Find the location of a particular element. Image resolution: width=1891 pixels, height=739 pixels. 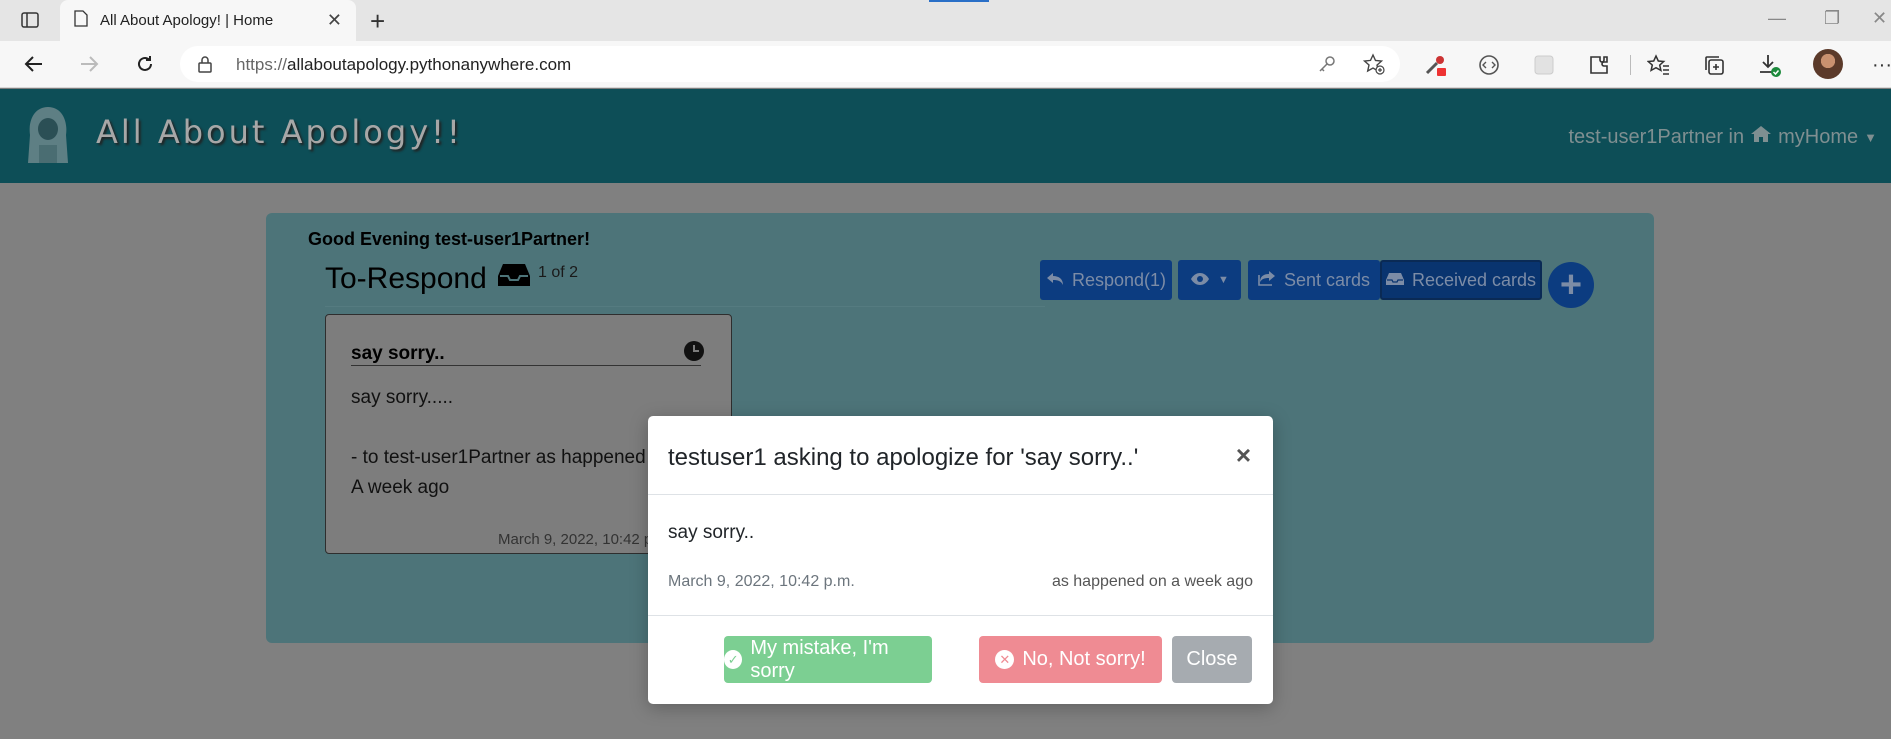

refresh-icon is located at coordinates (145, 64).